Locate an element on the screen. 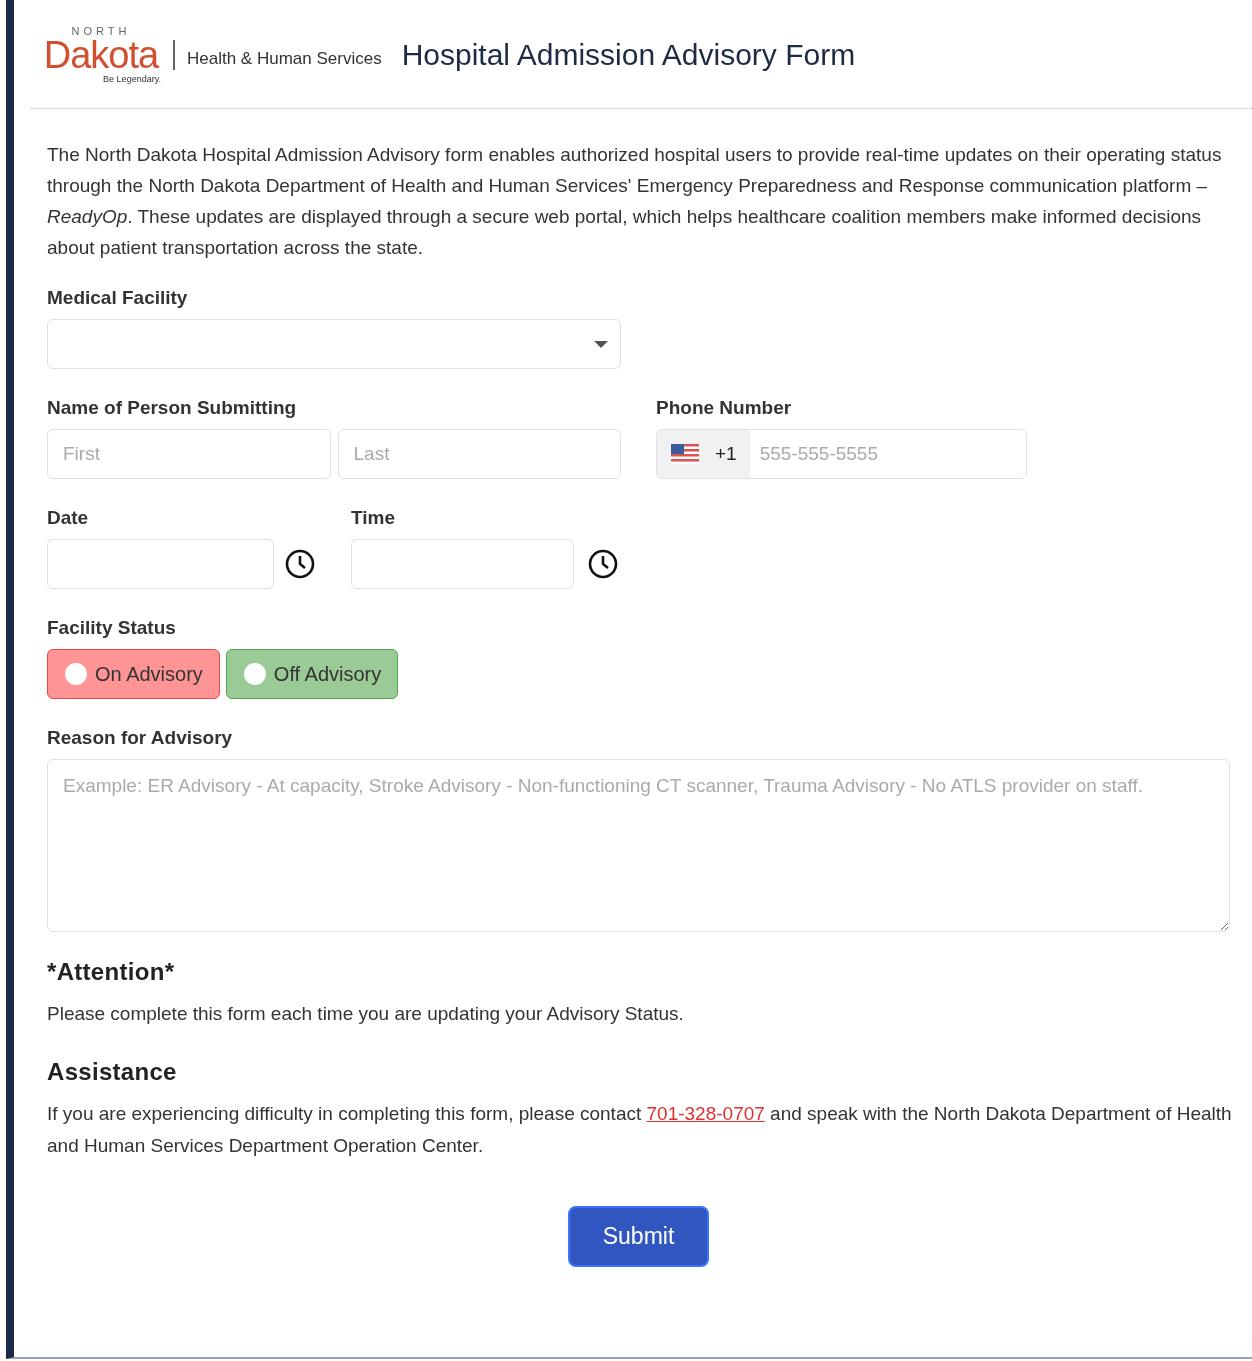 This screenshot has height=1361, width=1252. intro-paragraph: The North Dakota Hospital Admission Advisory form enables authorized hospital users to provide real-time updates on their operating status through the North Dakota Department of Health and Human Services' Emergency Preparedness and Response communication platform –ReadyOp. These updates are displayed through a secure web portal, which helps healthcare coalition members make informed decisions about patient transportation across the state. is located at coordinates (635, 201).